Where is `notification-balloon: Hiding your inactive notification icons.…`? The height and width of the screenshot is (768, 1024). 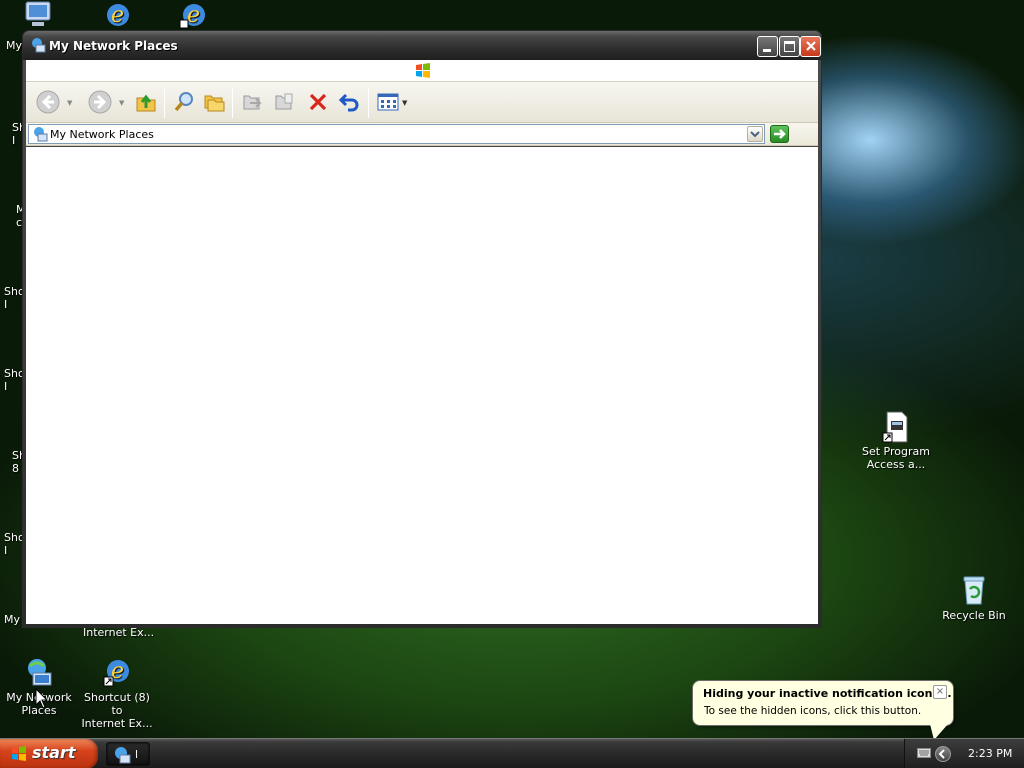
notification-balloon: Hiding your inactive notification icons.… is located at coordinates (823, 703).